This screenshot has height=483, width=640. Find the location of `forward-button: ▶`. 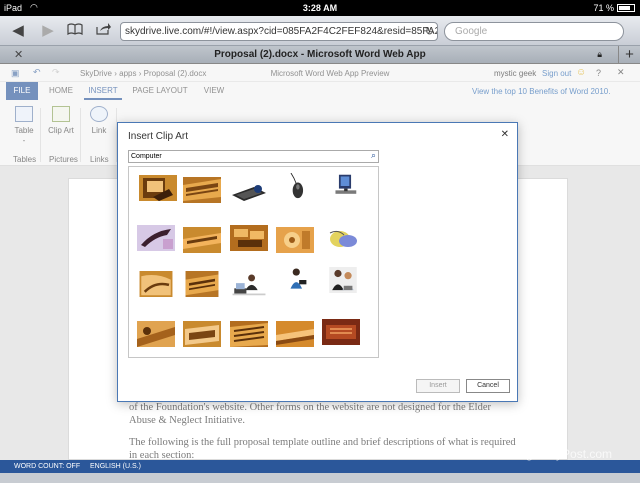

forward-button: ▶ is located at coordinates (48, 31).